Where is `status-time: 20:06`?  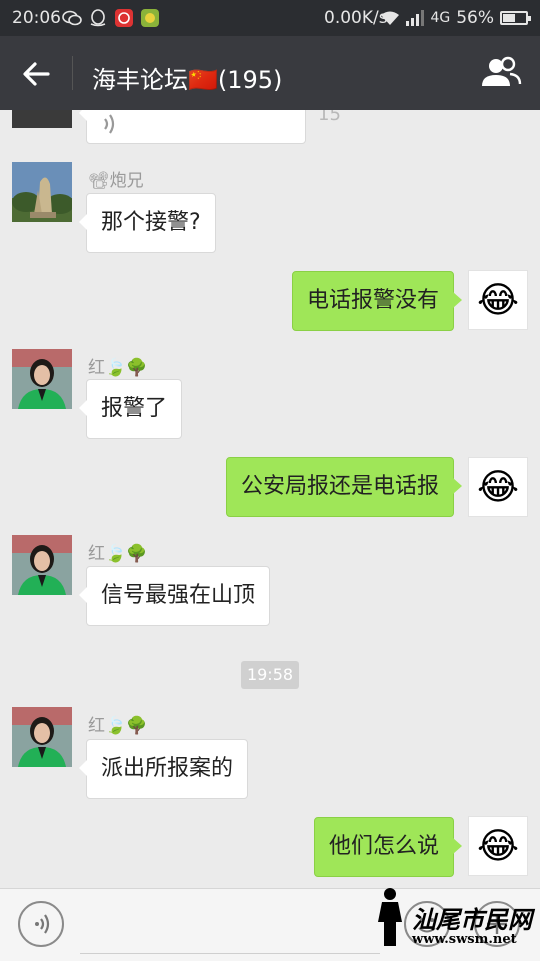 status-time: 20:06 is located at coordinates (36, 18).